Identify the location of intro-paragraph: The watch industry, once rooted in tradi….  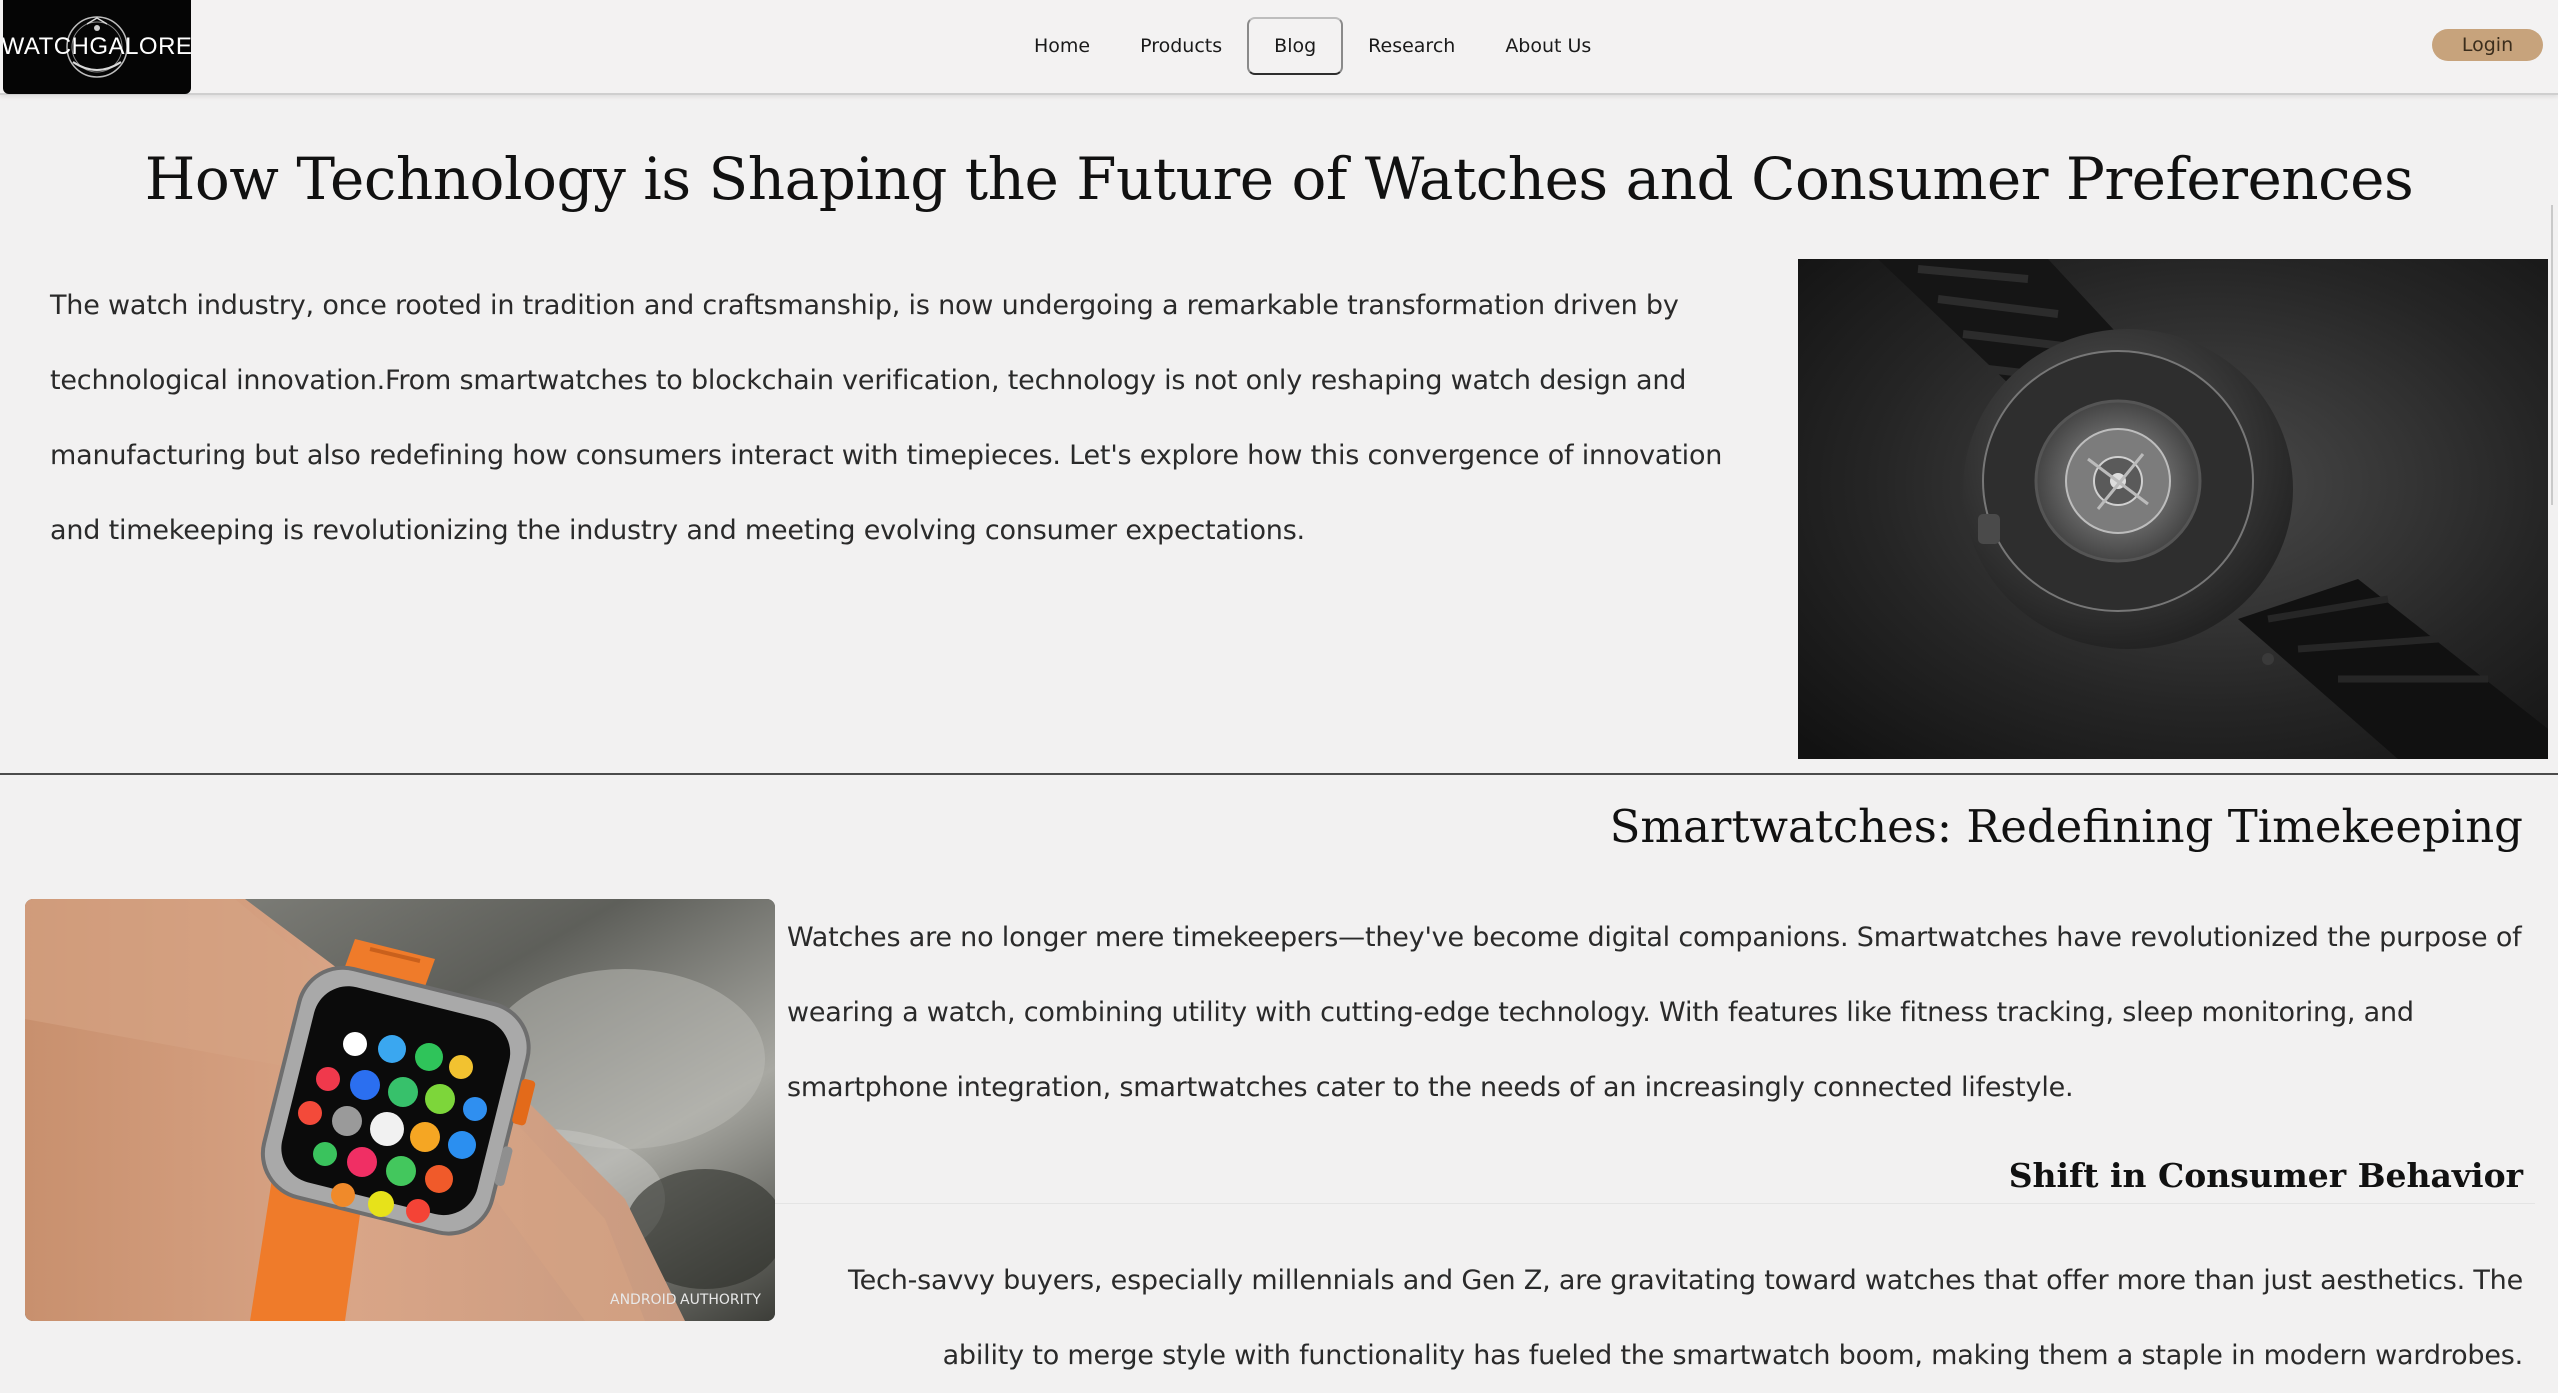
(886, 418).